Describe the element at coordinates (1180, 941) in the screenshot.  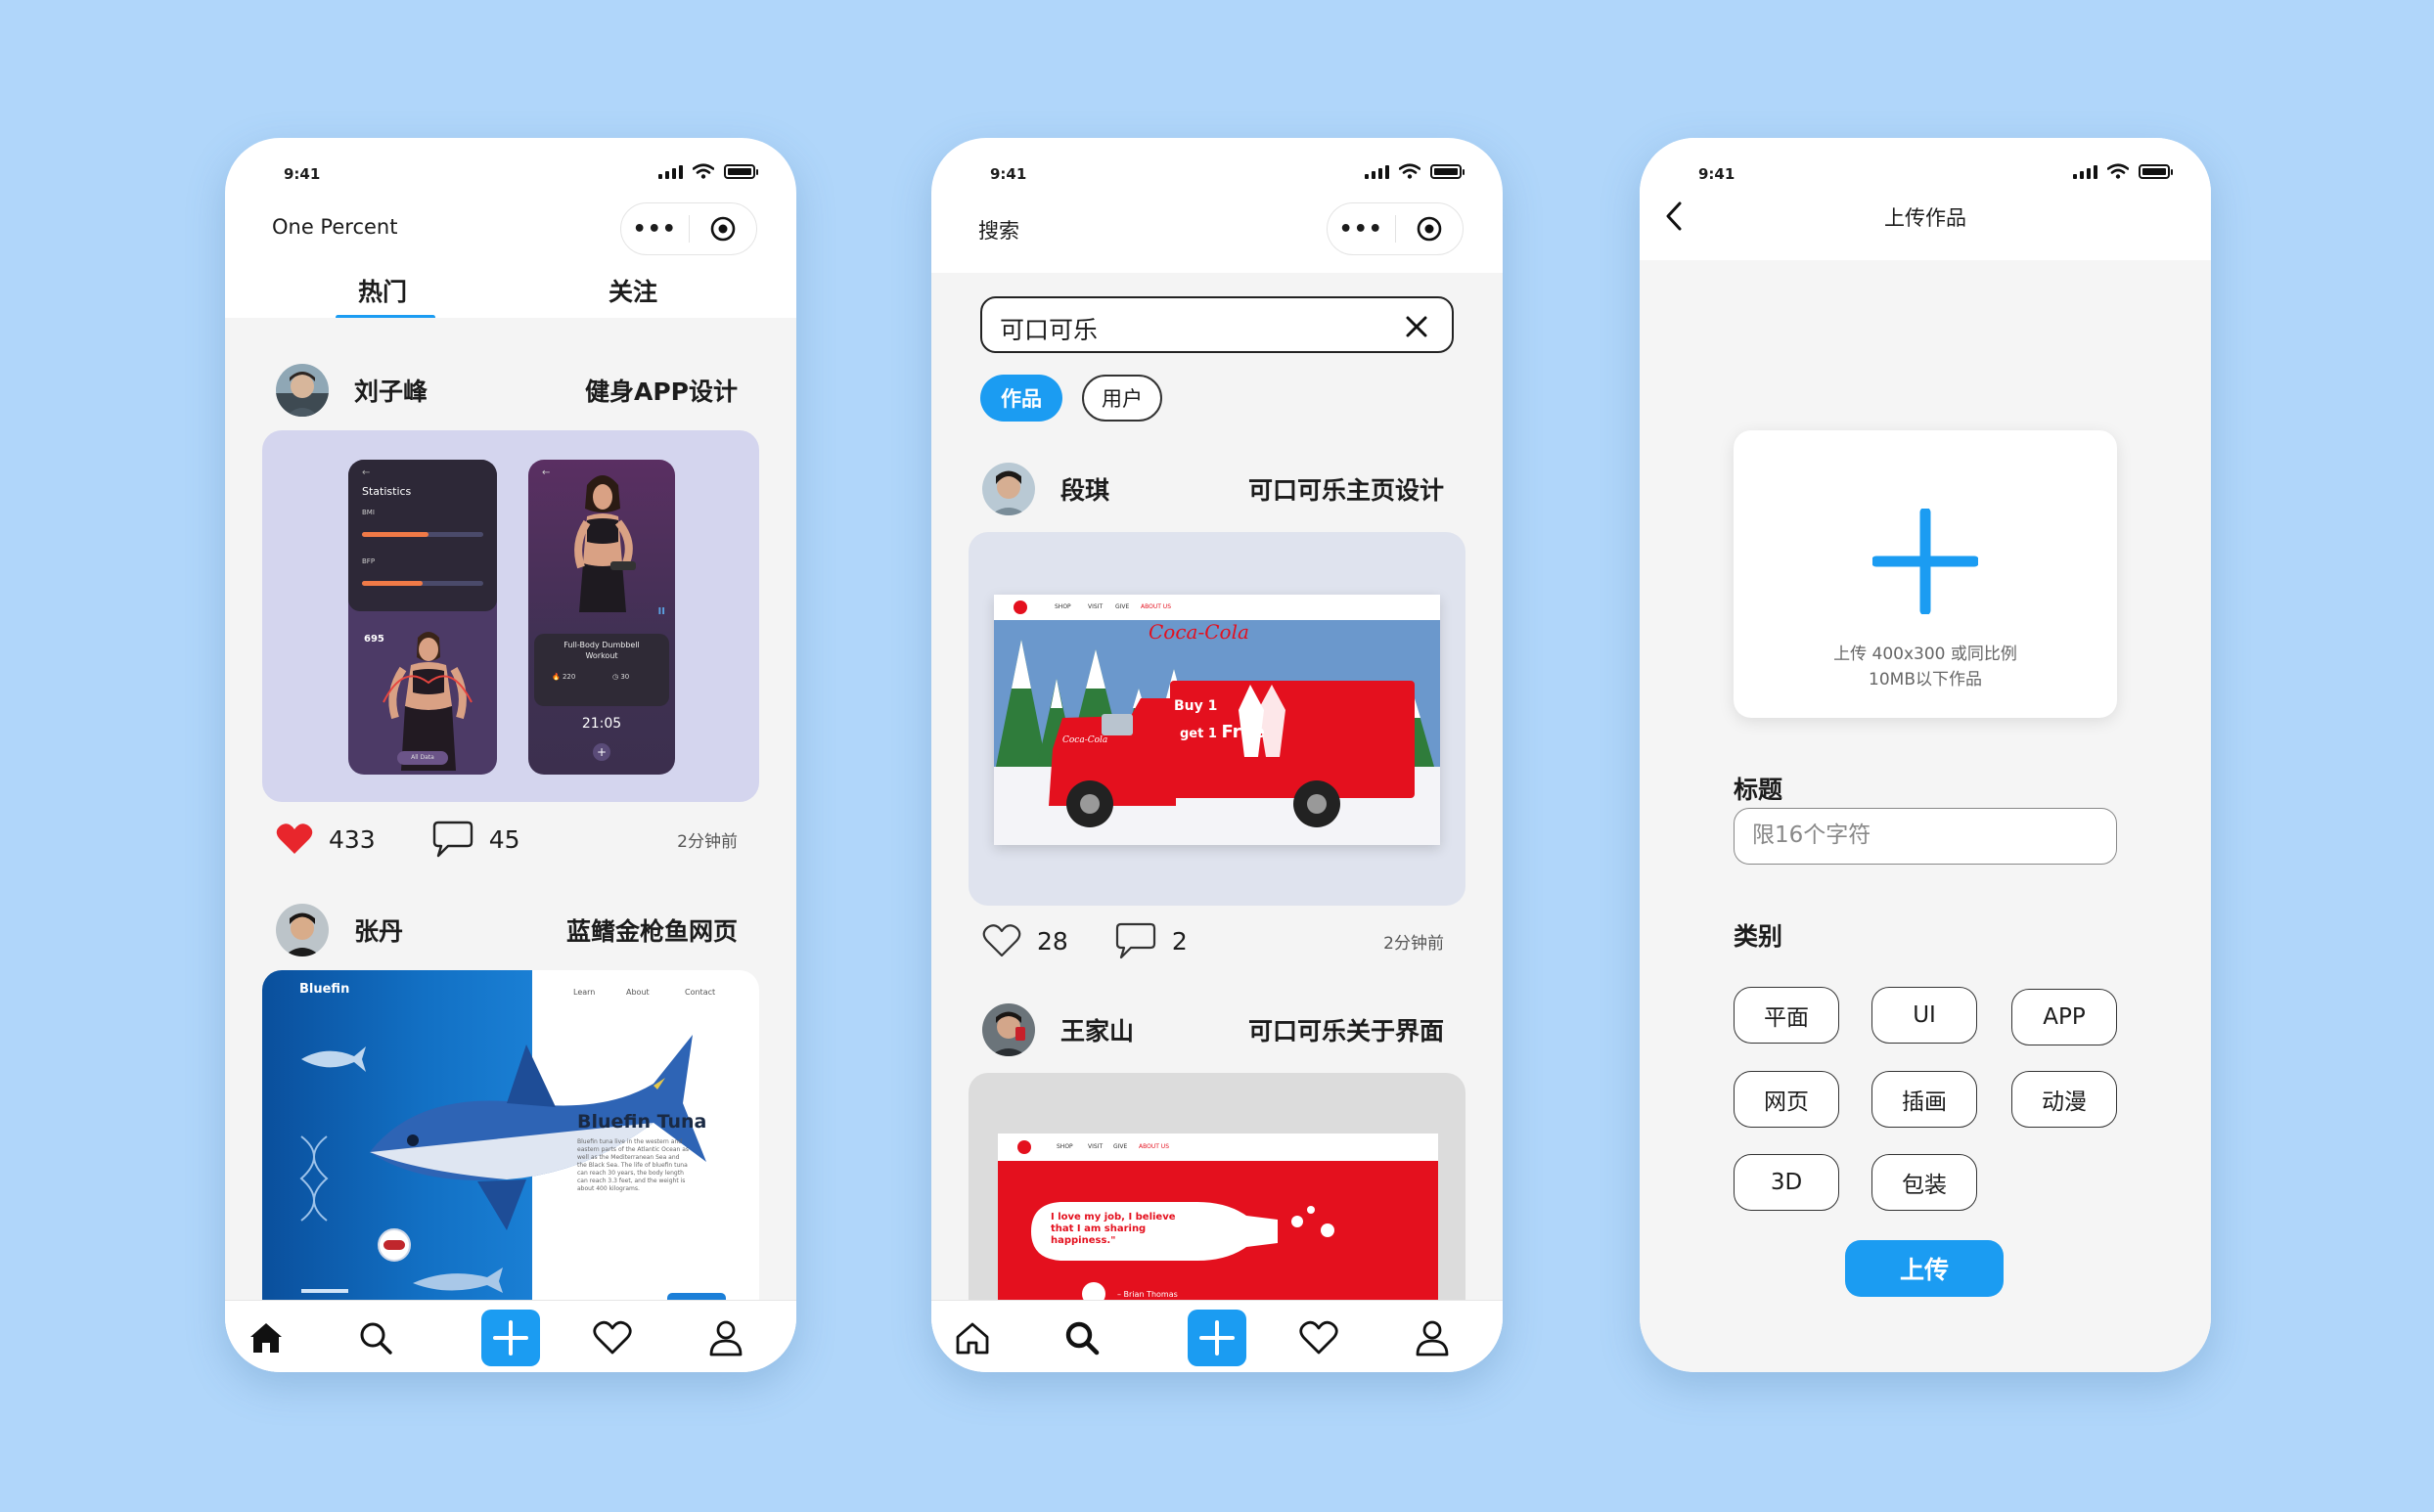
I see `comment-count: 2` at that location.